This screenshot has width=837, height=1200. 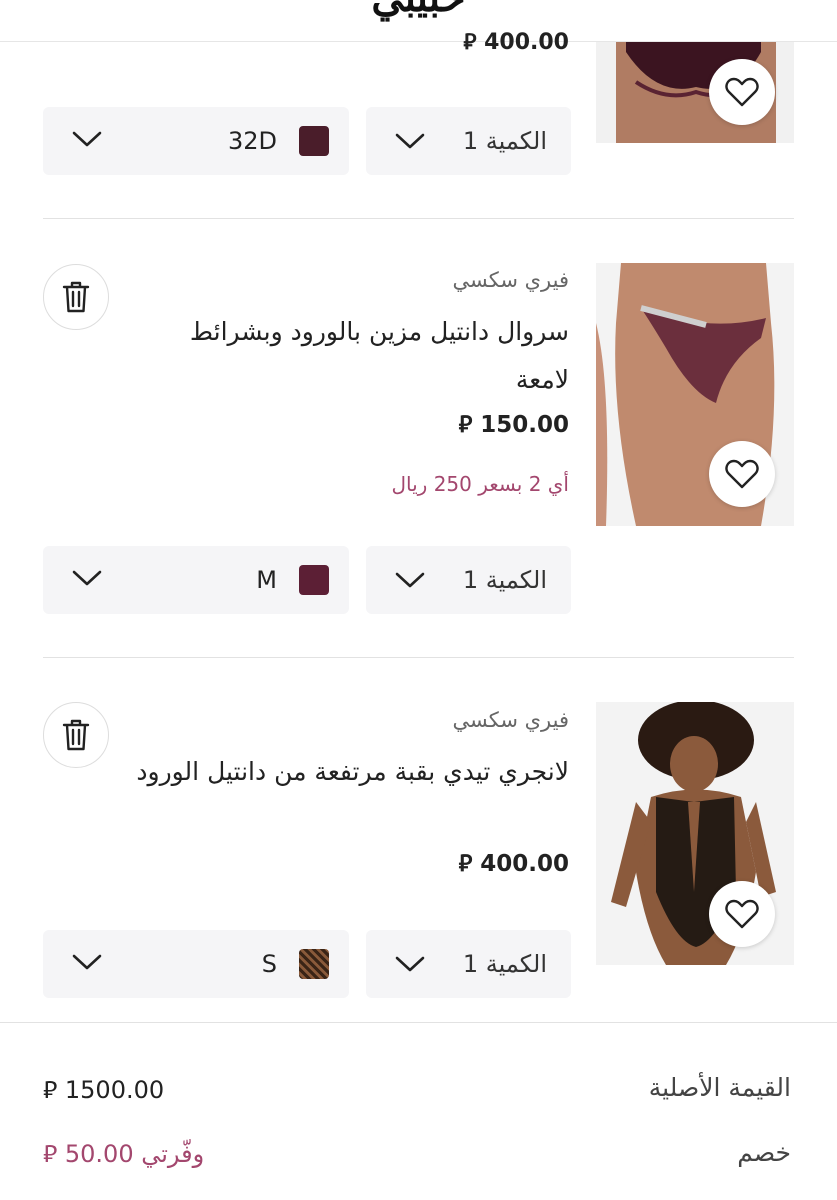 I want to click on original-price-label: القيمة الأصلية, so click(x=719, y=1087).